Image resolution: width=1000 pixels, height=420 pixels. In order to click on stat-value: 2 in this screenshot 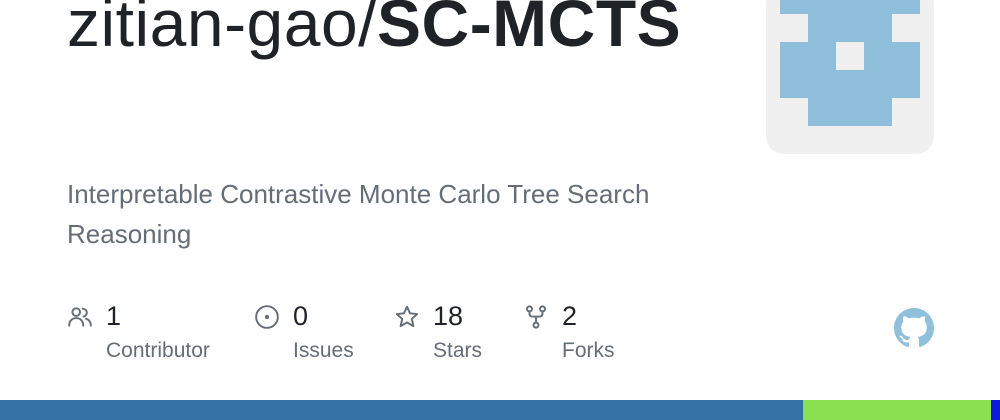, I will do `click(570, 316)`.